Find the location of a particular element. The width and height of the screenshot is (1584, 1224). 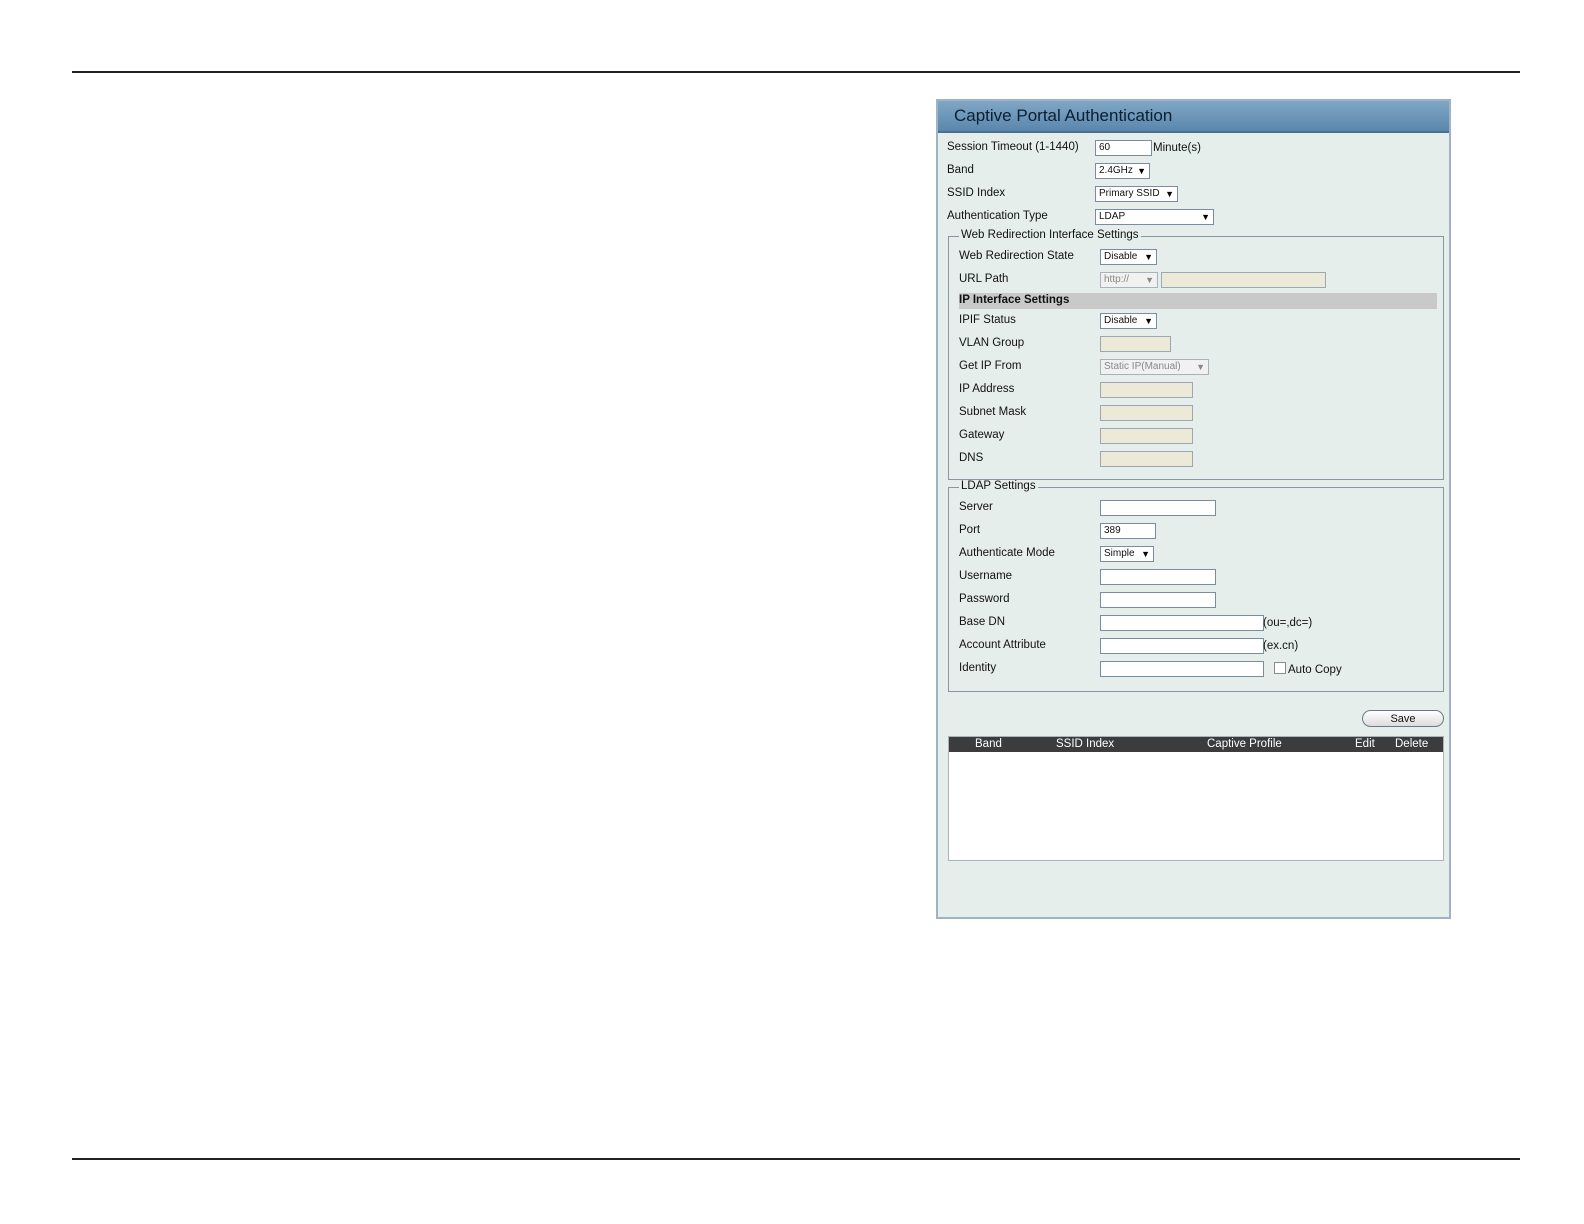

ipif-status-label: IPIF Status is located at coordinates (987, 320).